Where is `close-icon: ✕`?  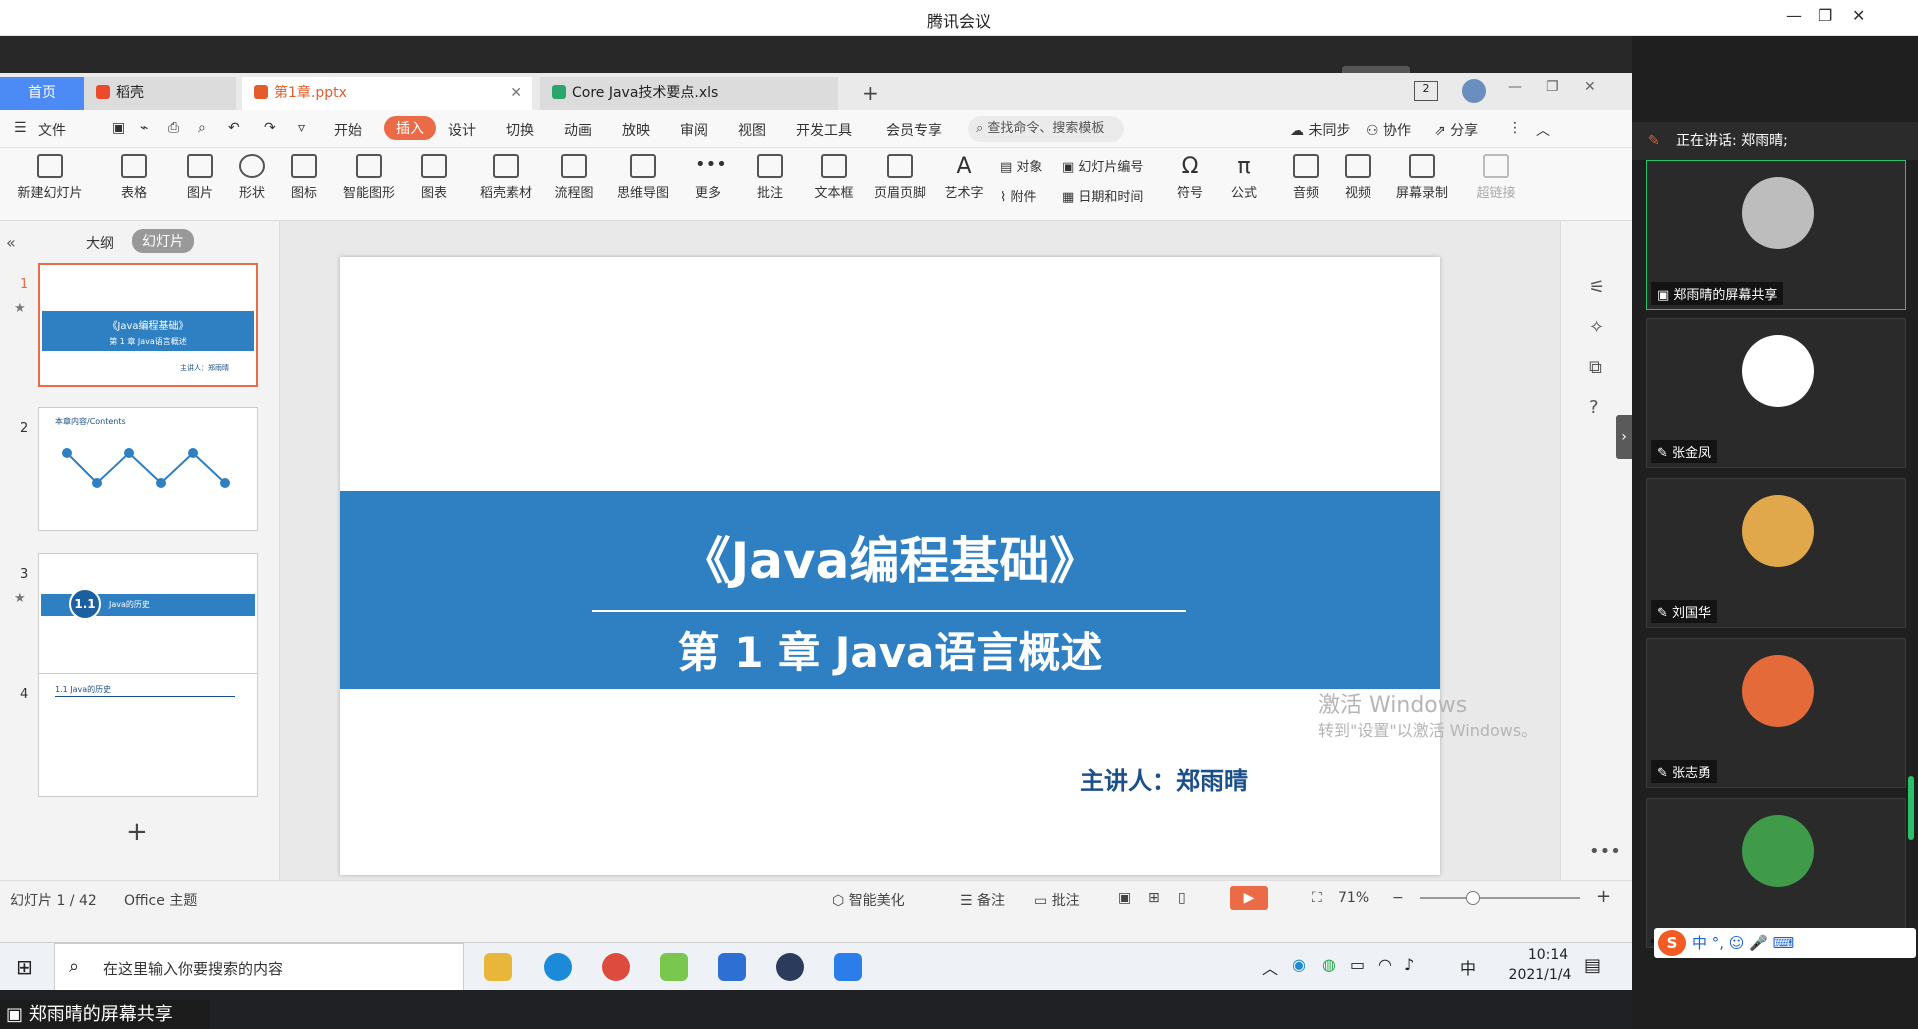 close-icon: ✕ is located at coordinates (1590, 87).